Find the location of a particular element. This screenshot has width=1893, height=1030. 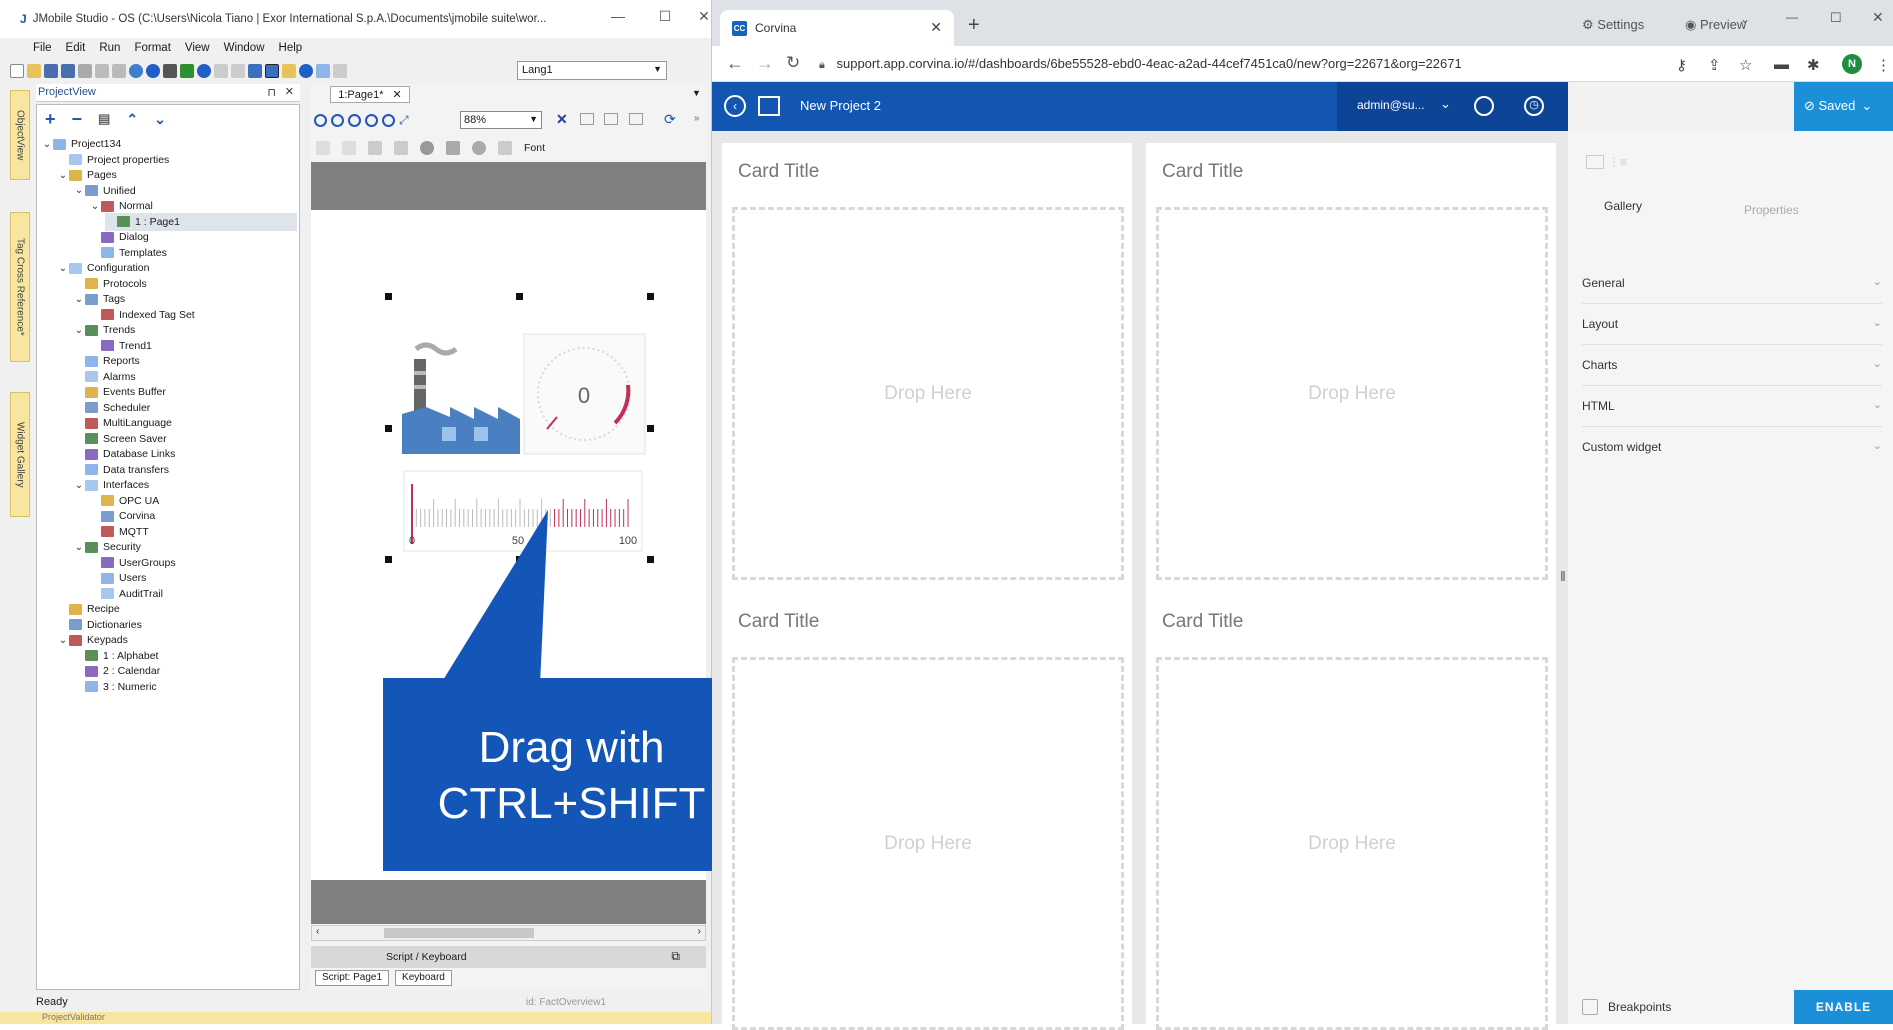

move-up-icon: ⌃ is located at coordinates (132, 119).